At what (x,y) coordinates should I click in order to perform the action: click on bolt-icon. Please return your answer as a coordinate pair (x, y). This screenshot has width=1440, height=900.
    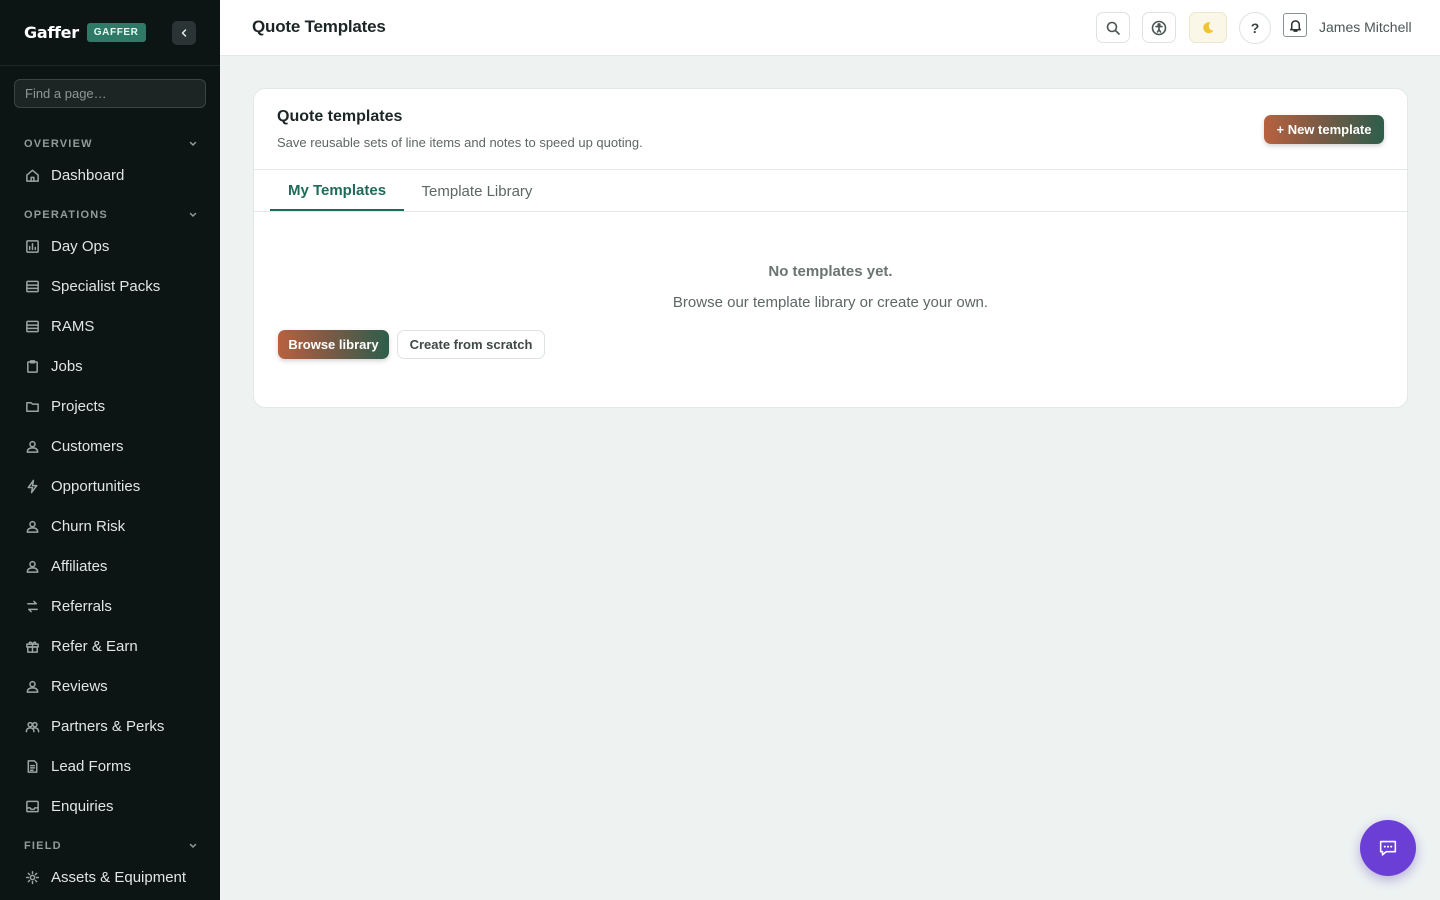
    Looking at the image, I should click on (32, 486).